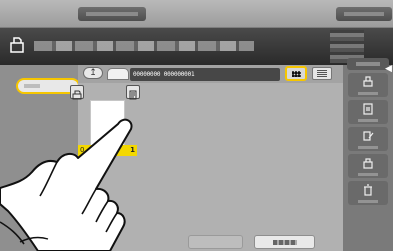 This screenshot has height=251, width=393. I want to click on delete-box-icon, so click(368, 163).